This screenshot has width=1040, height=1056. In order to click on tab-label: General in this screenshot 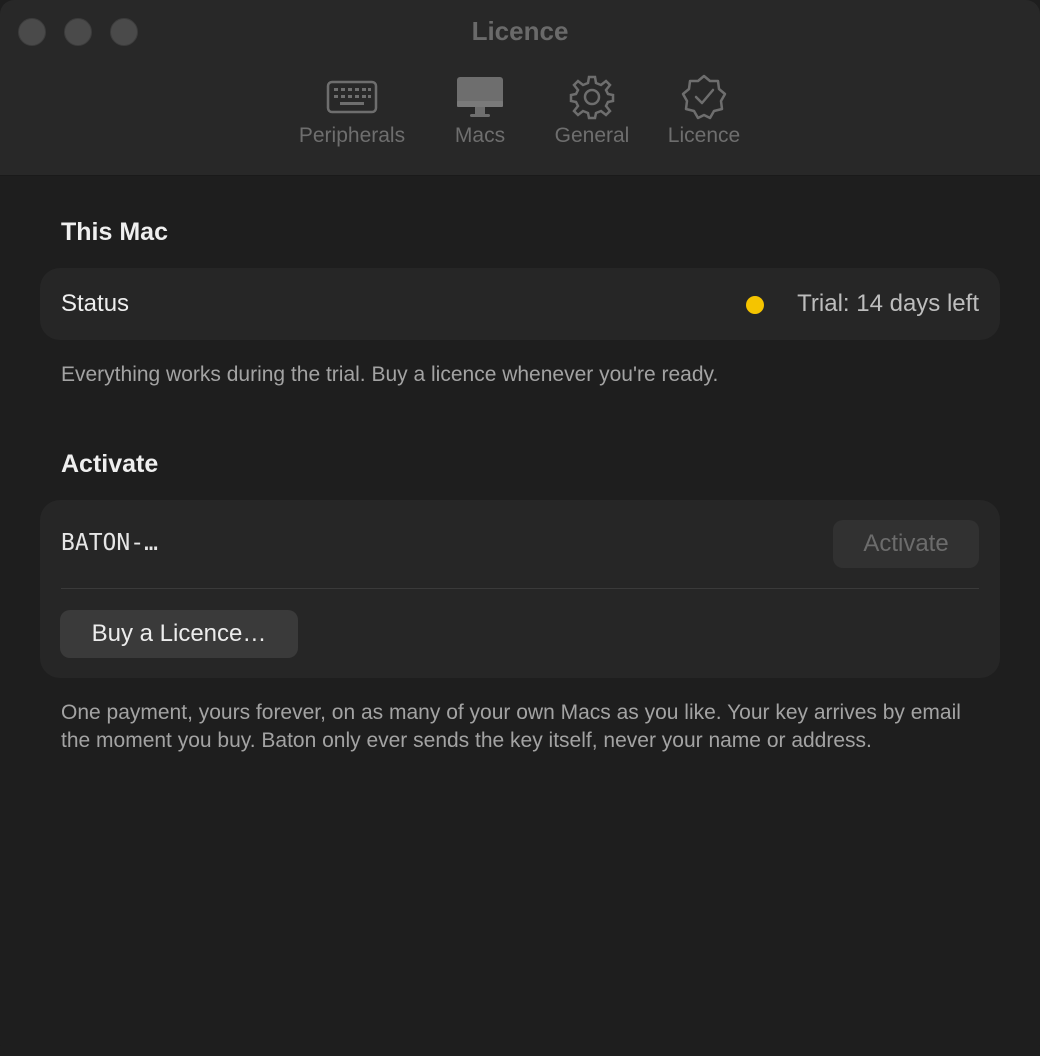, I will do `click(592, 135)`.